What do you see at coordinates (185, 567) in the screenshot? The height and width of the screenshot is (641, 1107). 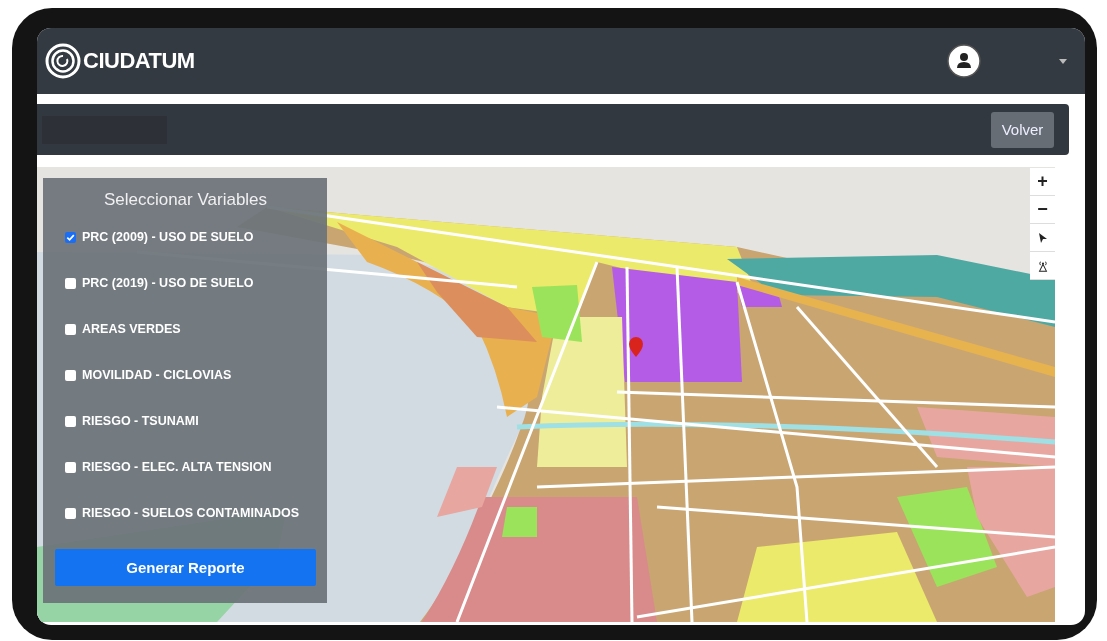 I see `generate-report-button: Generar Reporte` at bounding box center [185, 567].